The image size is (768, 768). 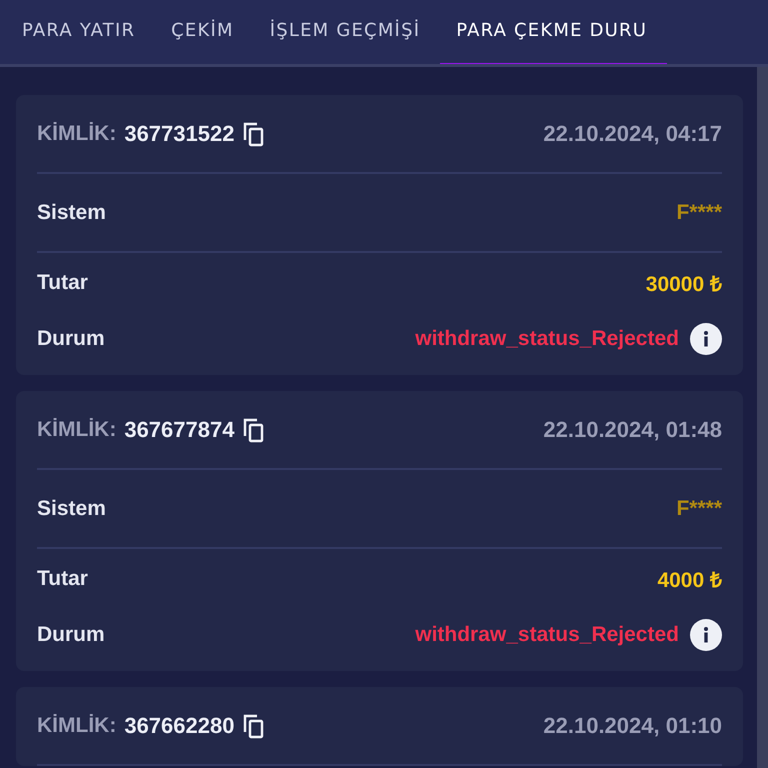 I want to click on id-number: 367677874, so click(x=179, y=429).